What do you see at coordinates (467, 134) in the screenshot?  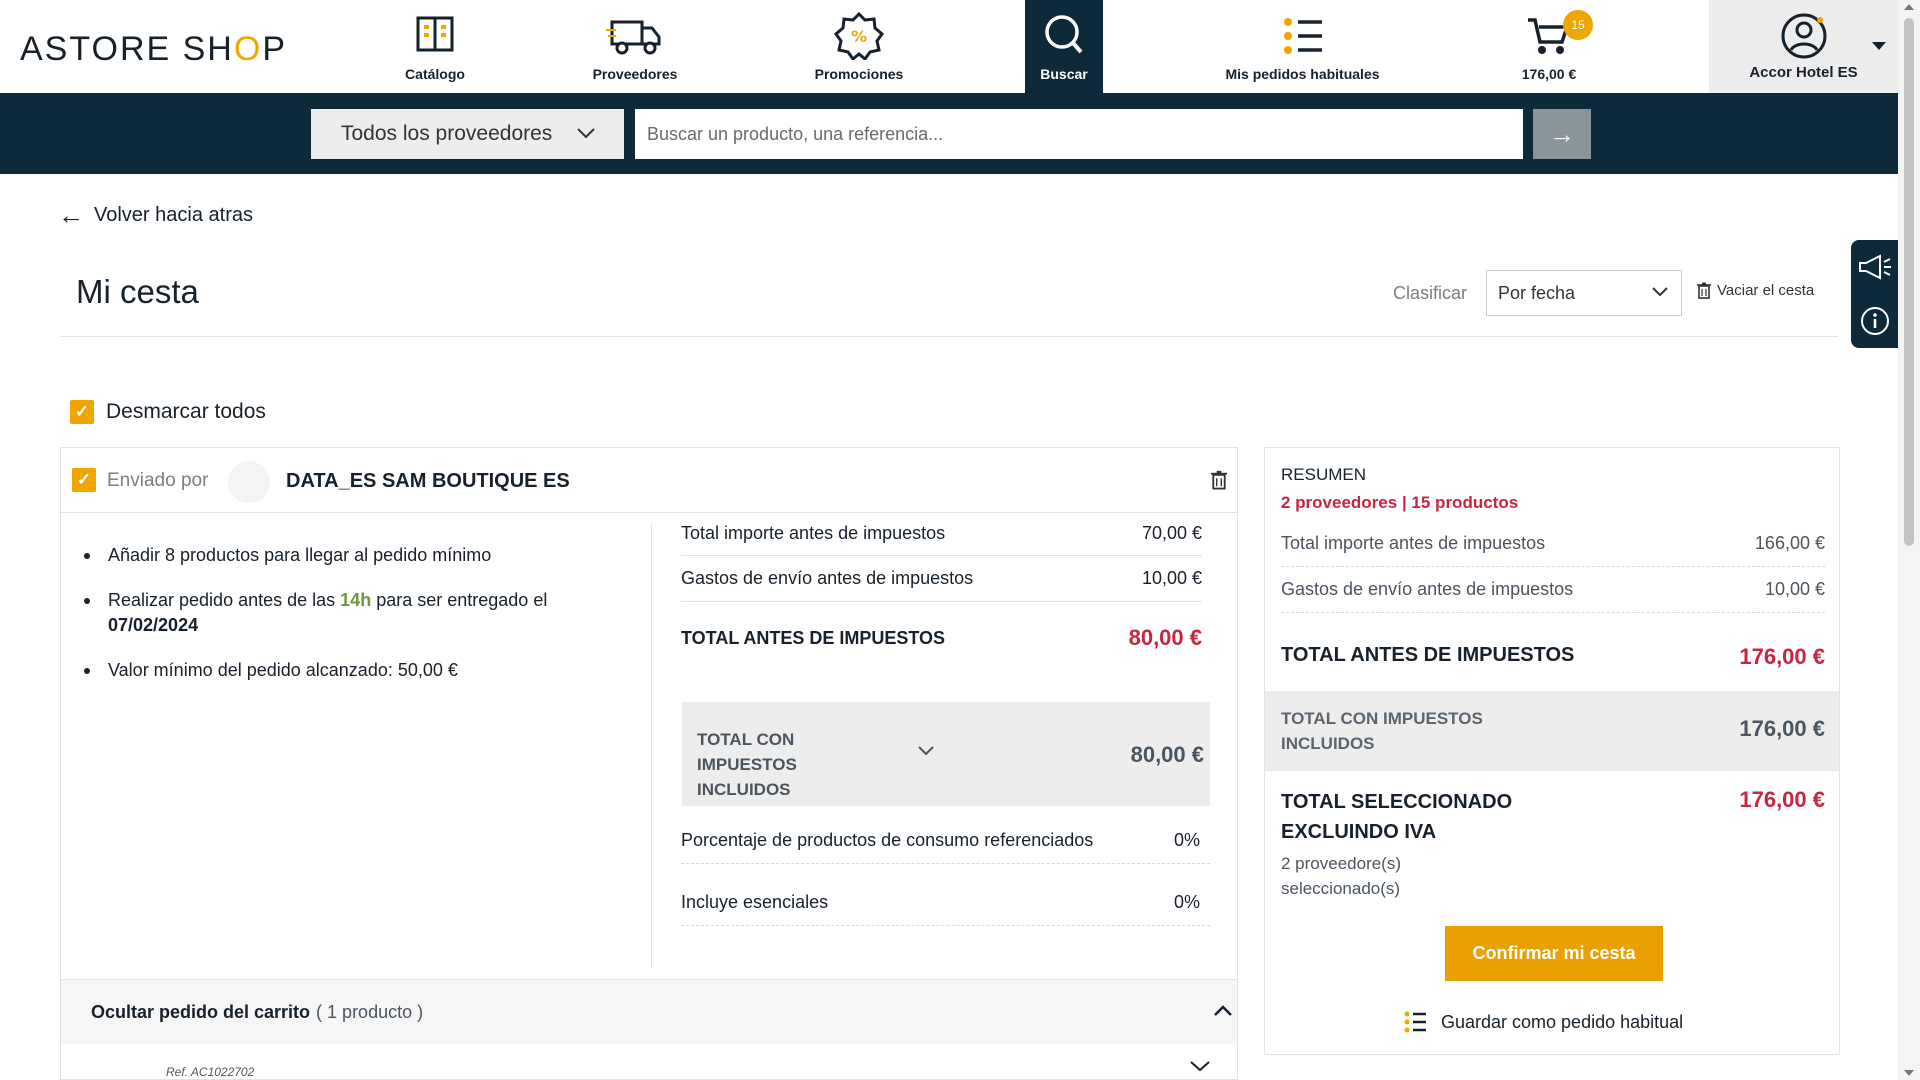 I see `supplier-filter-dropdown: Todos los proveedores` at bounding box center [467, 134].